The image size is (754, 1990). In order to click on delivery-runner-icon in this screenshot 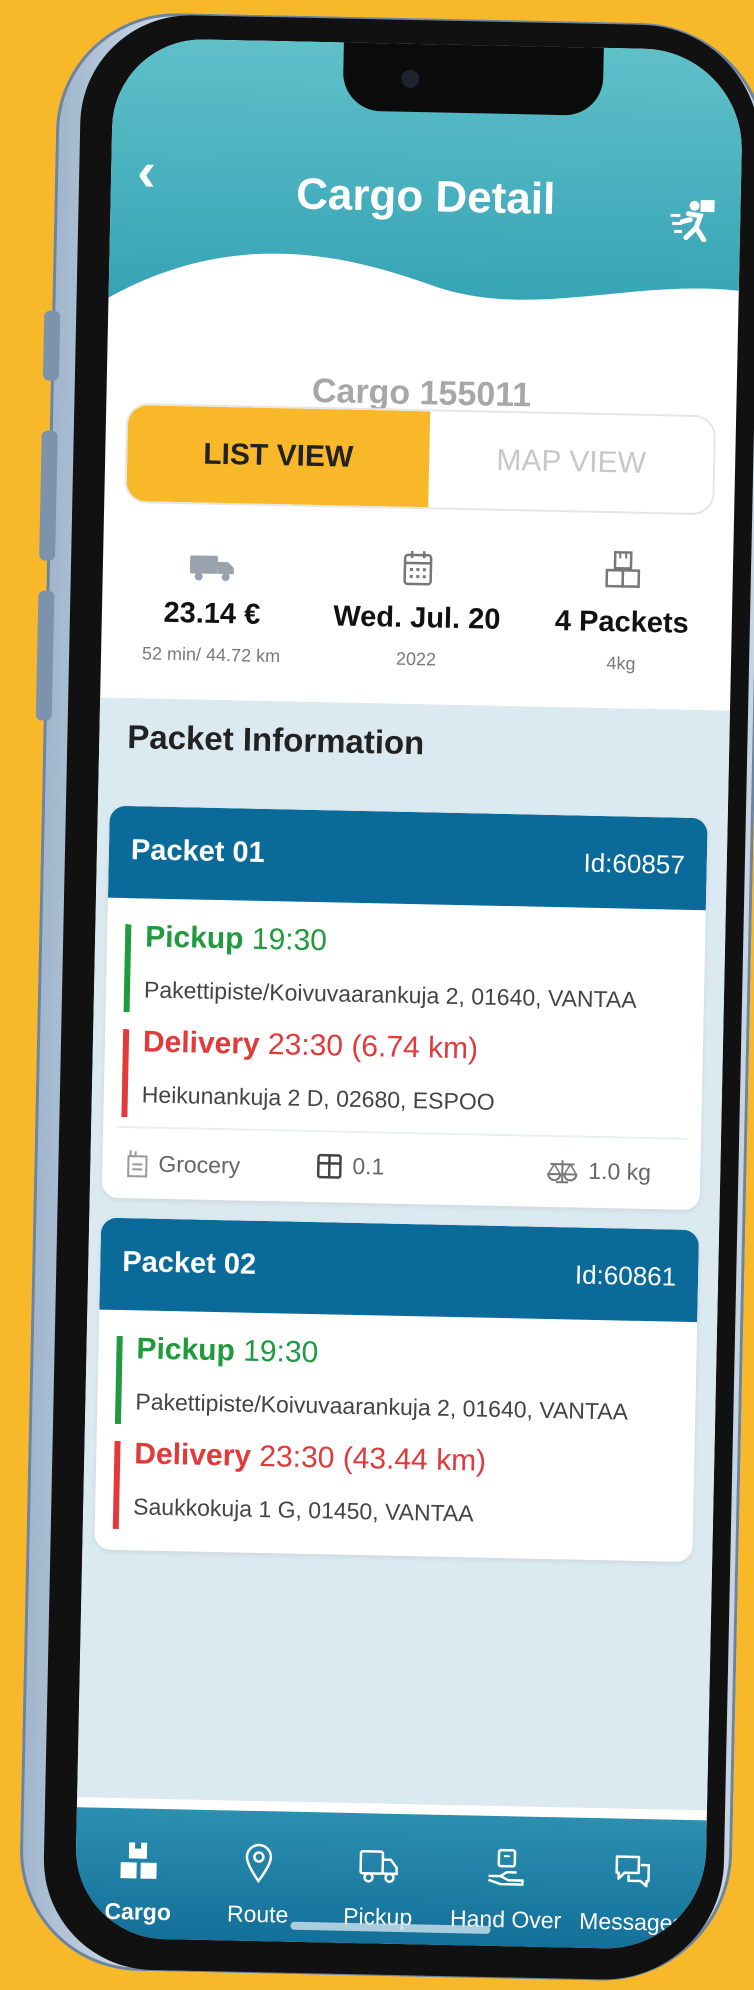, I will do `click(694, 220)`.